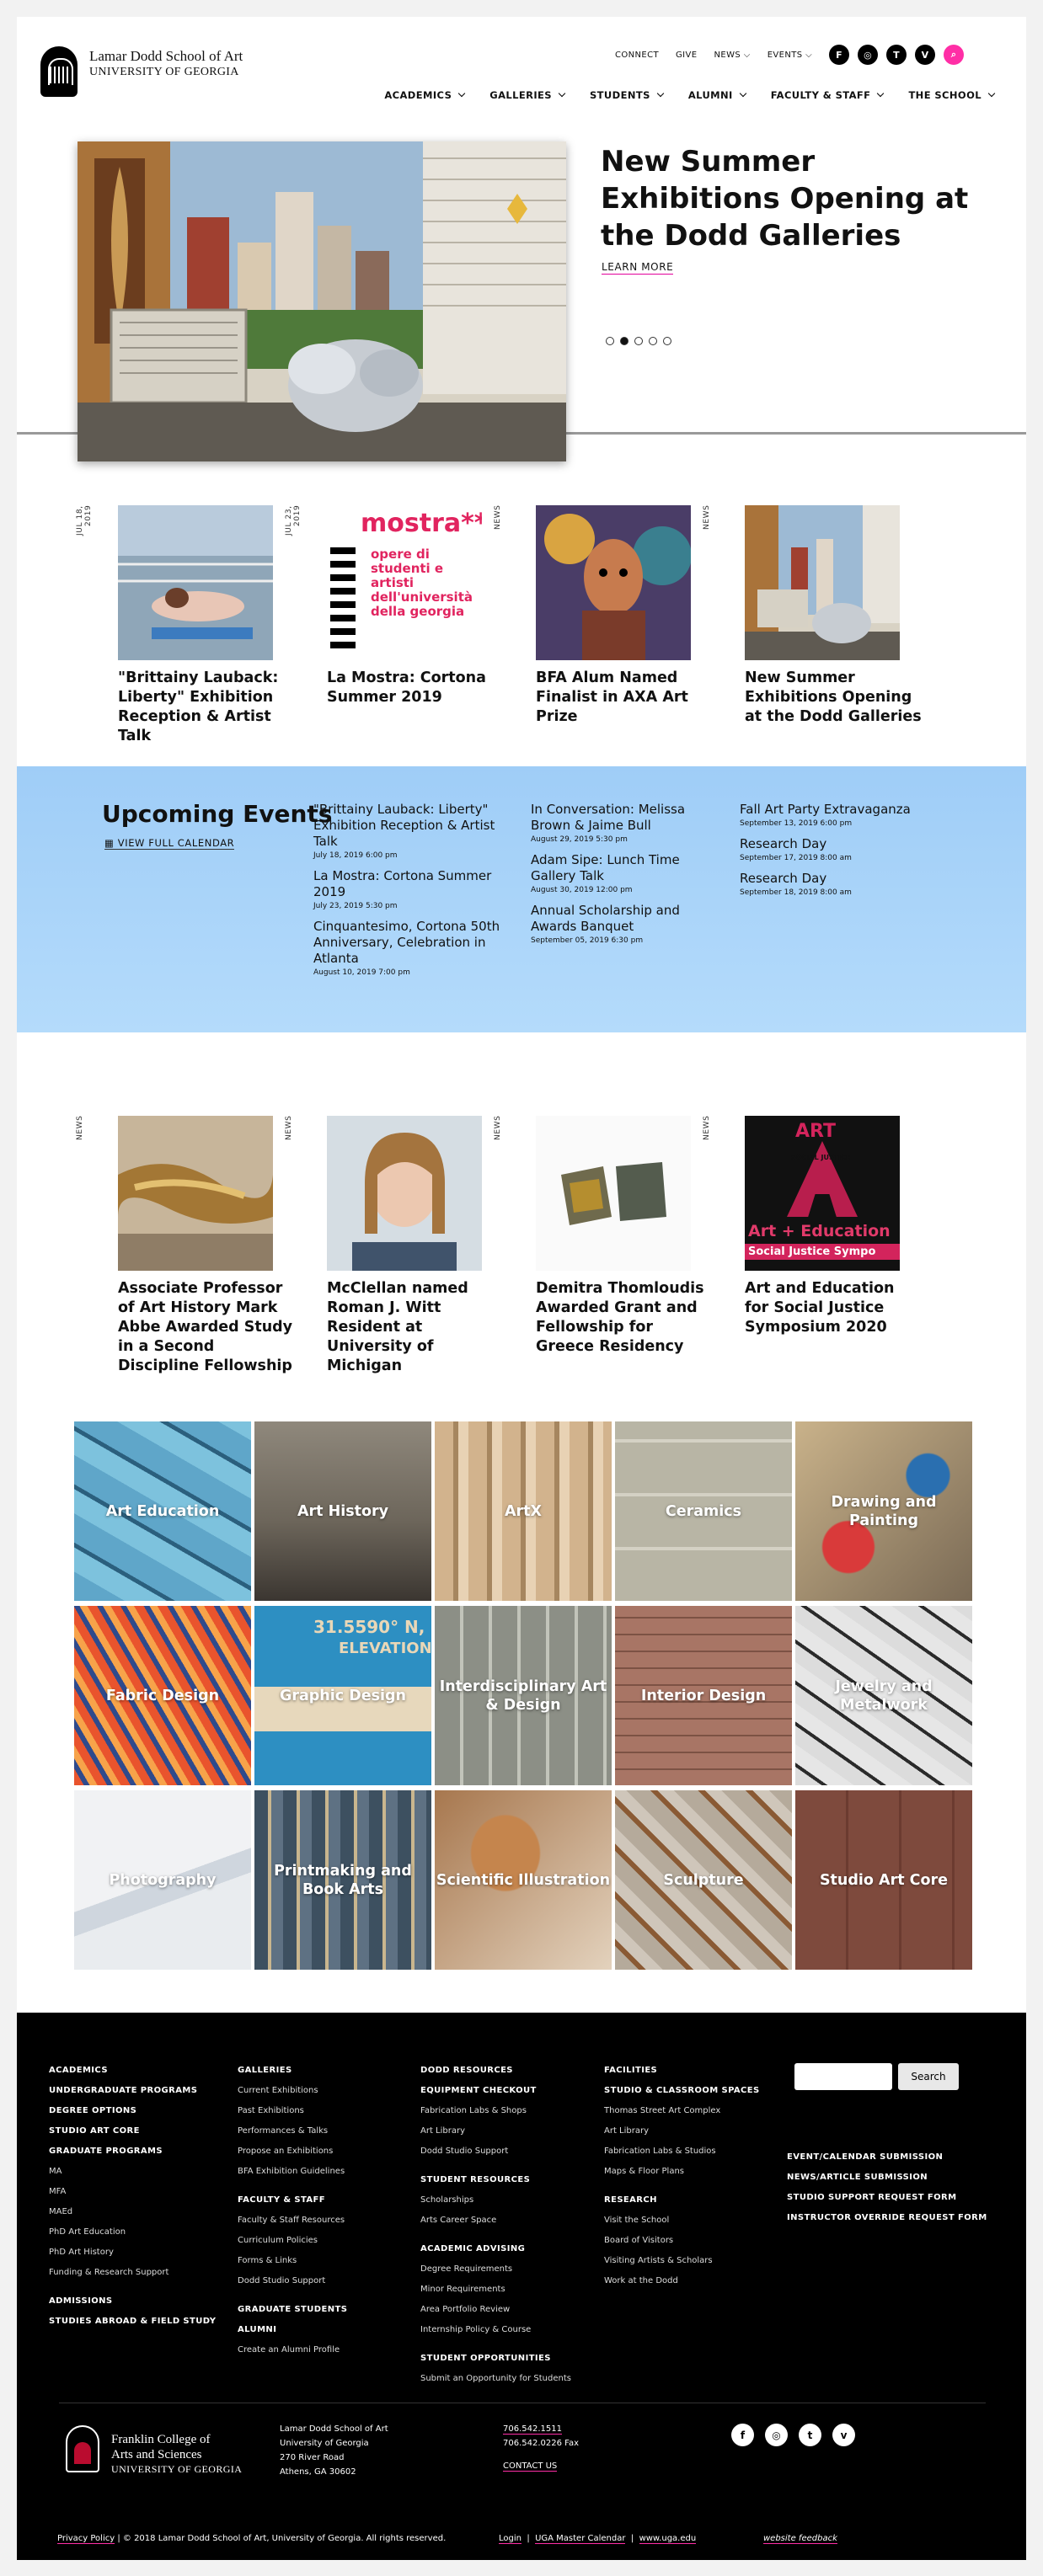  I want to click on nav-the-school: THE SCHOOL, so click(952, 95).